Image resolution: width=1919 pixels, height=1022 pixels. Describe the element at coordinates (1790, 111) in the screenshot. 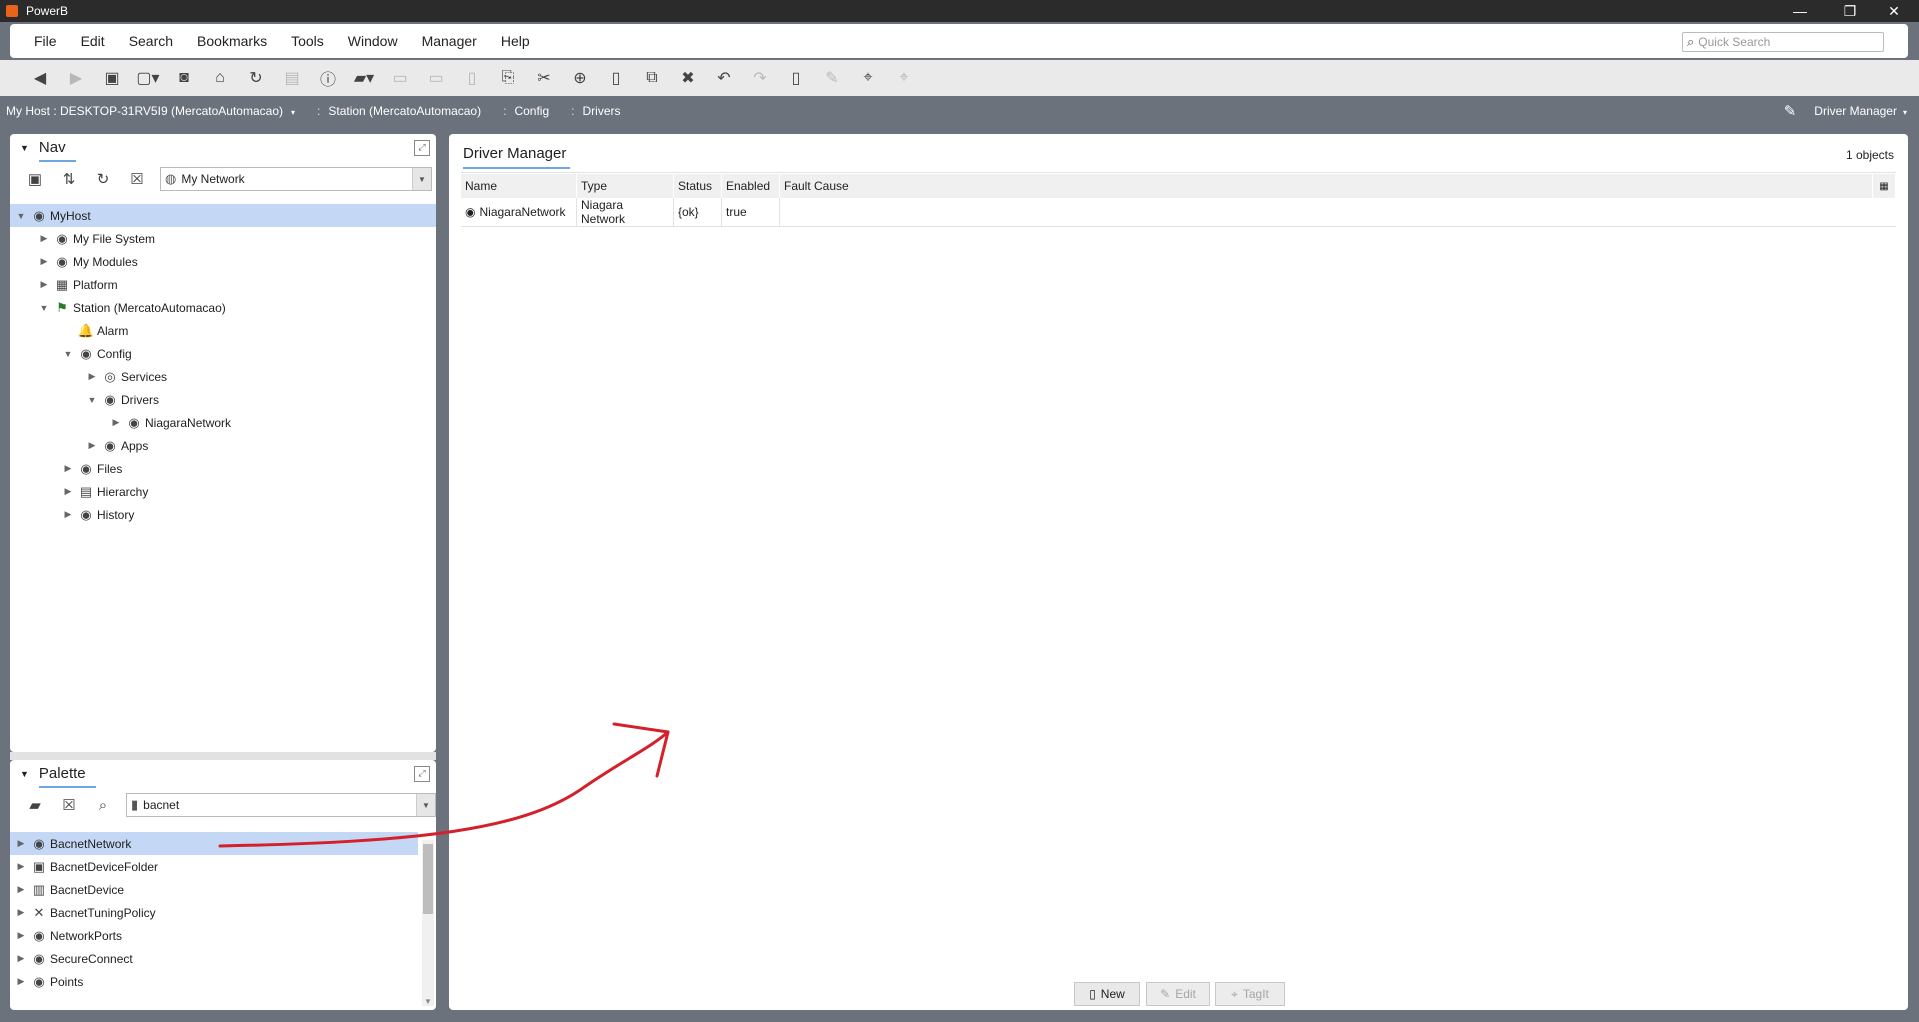

I see `pencil-icon: ✎` at that location.